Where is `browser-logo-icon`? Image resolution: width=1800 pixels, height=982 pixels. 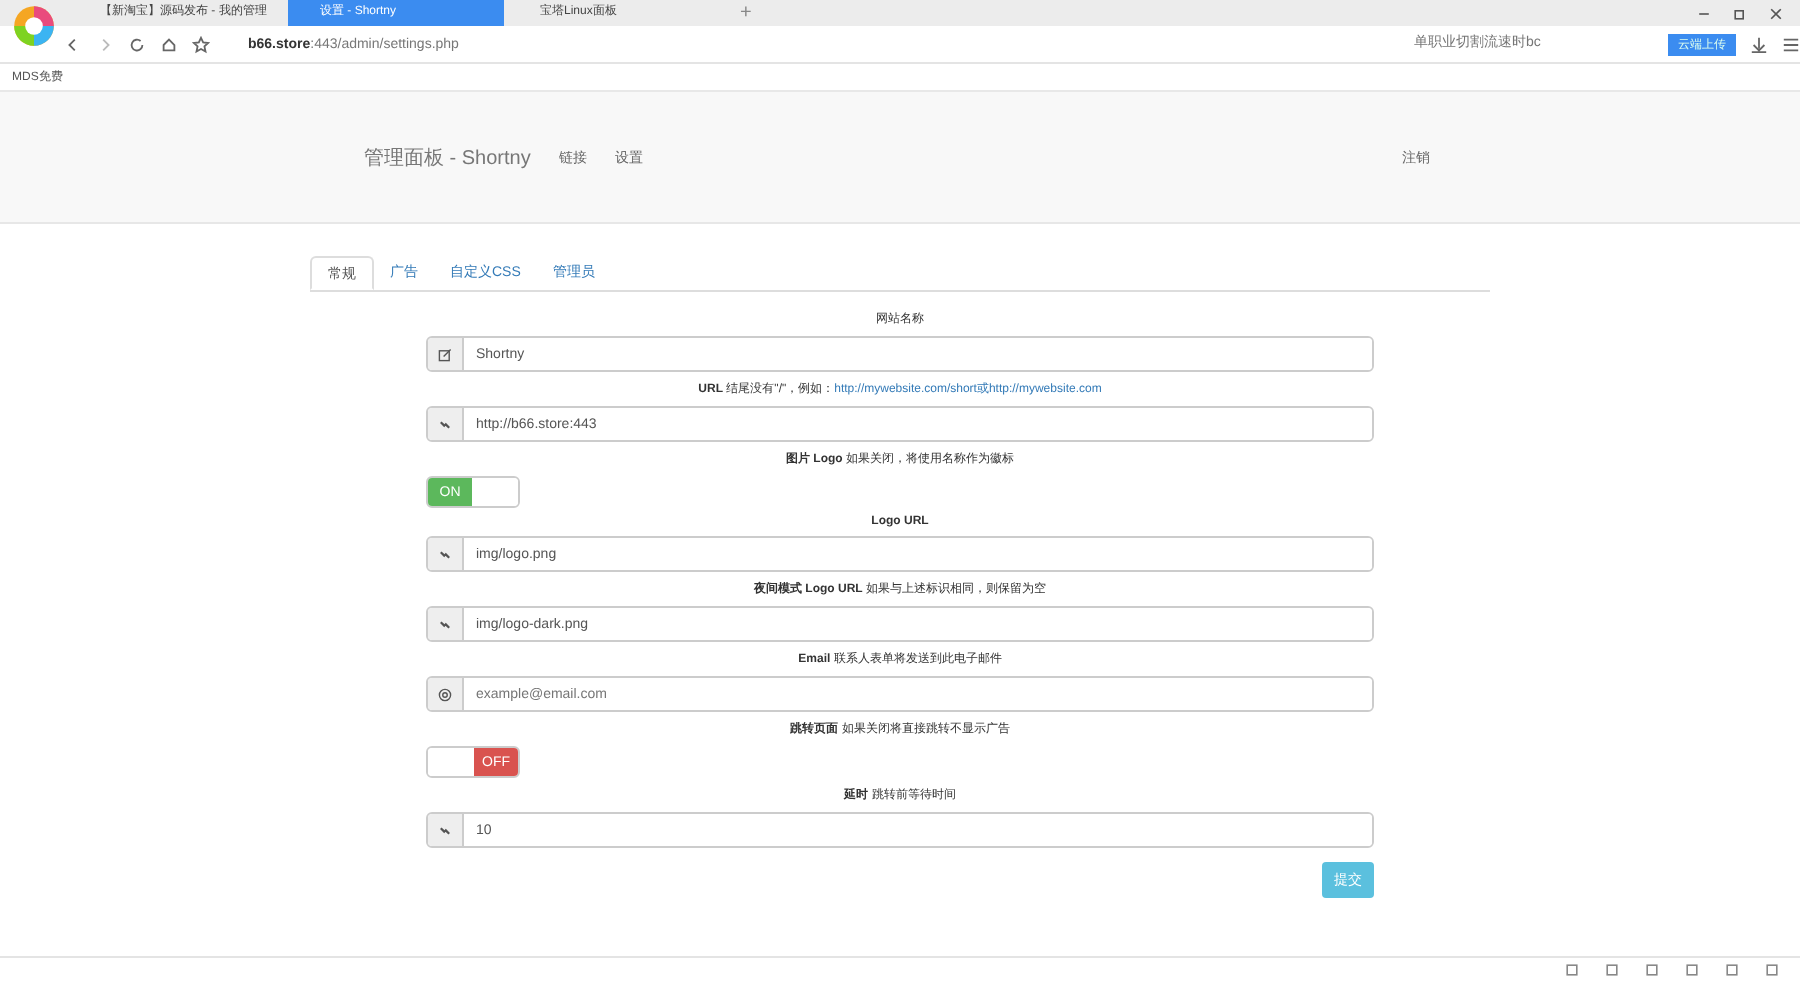
browser-logo-icon is located at coordinates (34, 26).